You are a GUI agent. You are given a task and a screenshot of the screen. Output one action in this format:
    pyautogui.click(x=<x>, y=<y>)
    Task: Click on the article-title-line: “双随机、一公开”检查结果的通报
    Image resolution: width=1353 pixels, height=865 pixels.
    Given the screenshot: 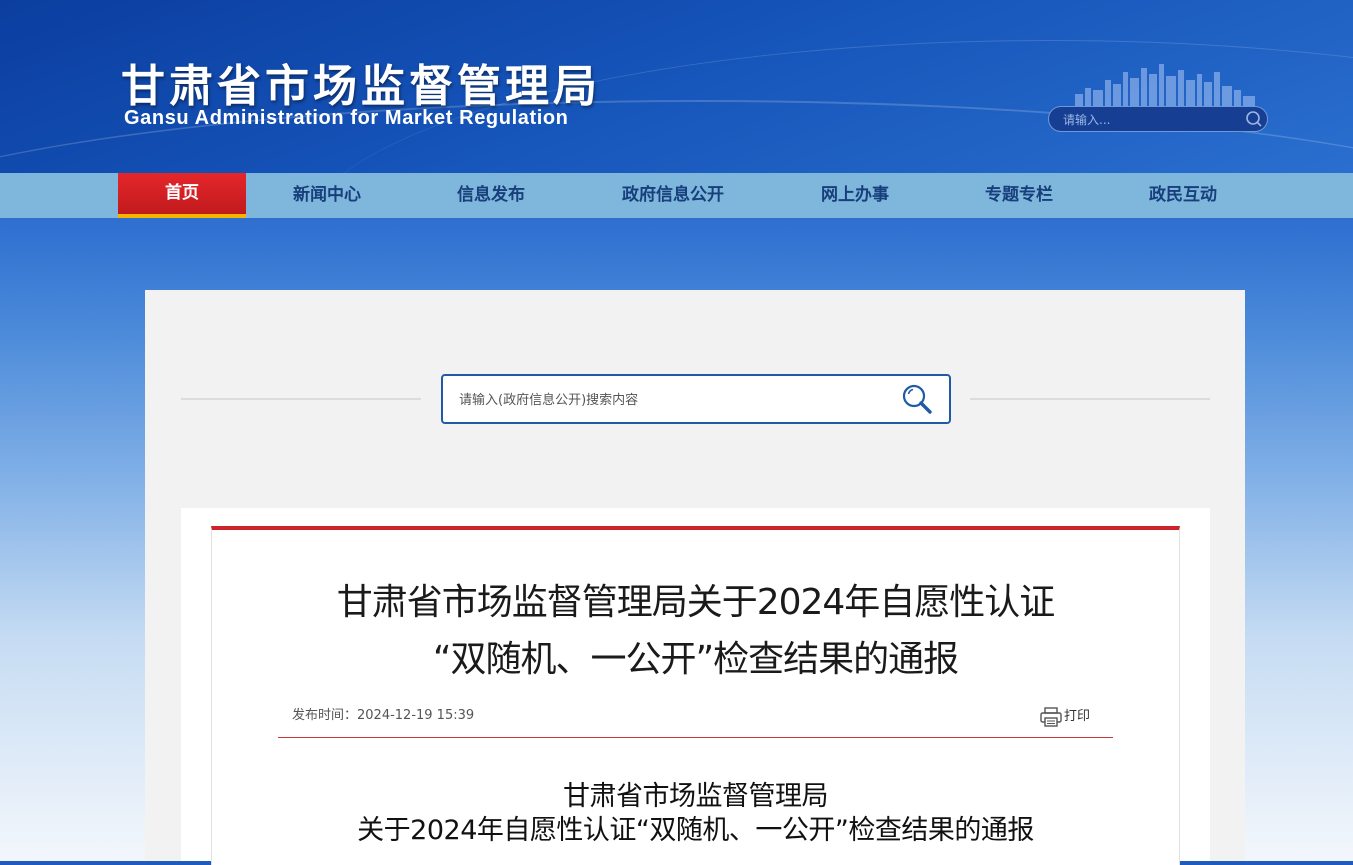 What is the action you would take?
    pyautogui.click(x=695, y=659)
    